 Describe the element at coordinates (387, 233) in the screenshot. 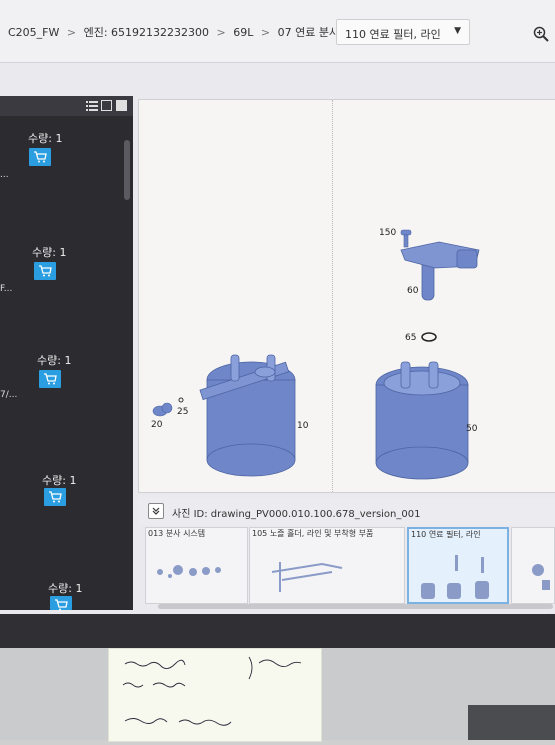

I see `part-label-150: 150` at that location.